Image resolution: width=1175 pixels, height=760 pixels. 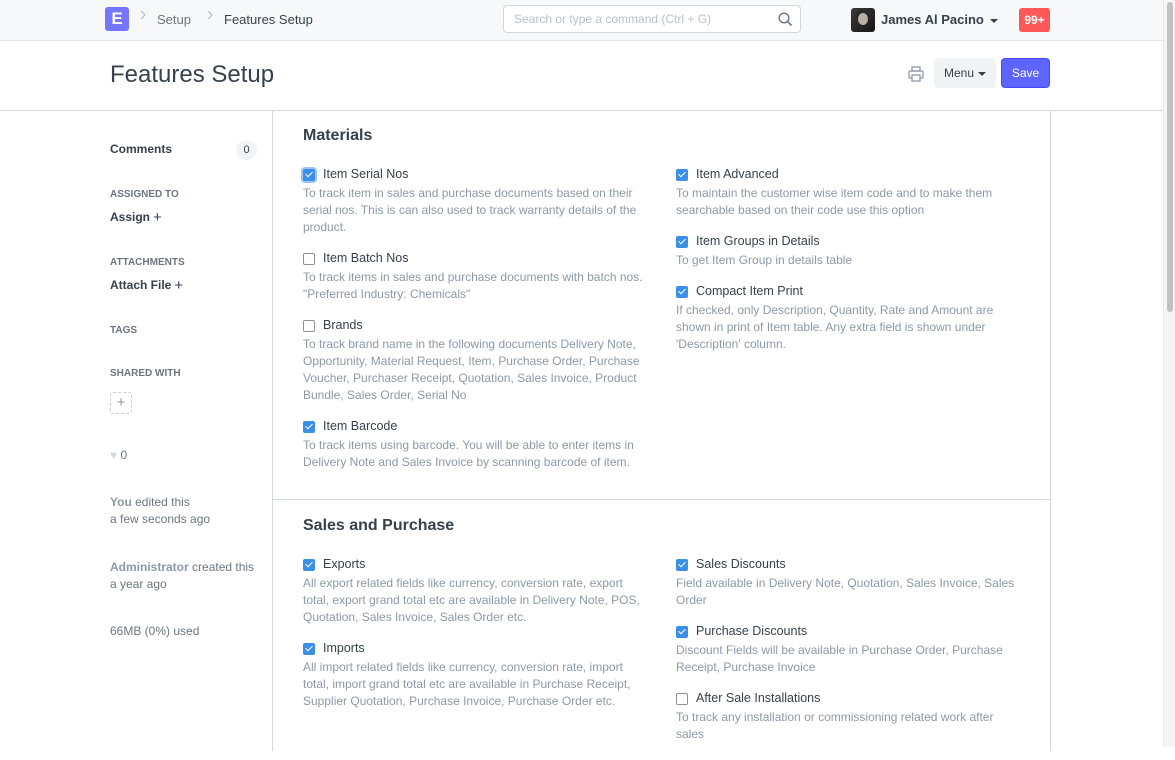 What do you see at coordinates (344, 564) in the screenshot?
I see `field-label: Exports` at bounding box center [344, 564].